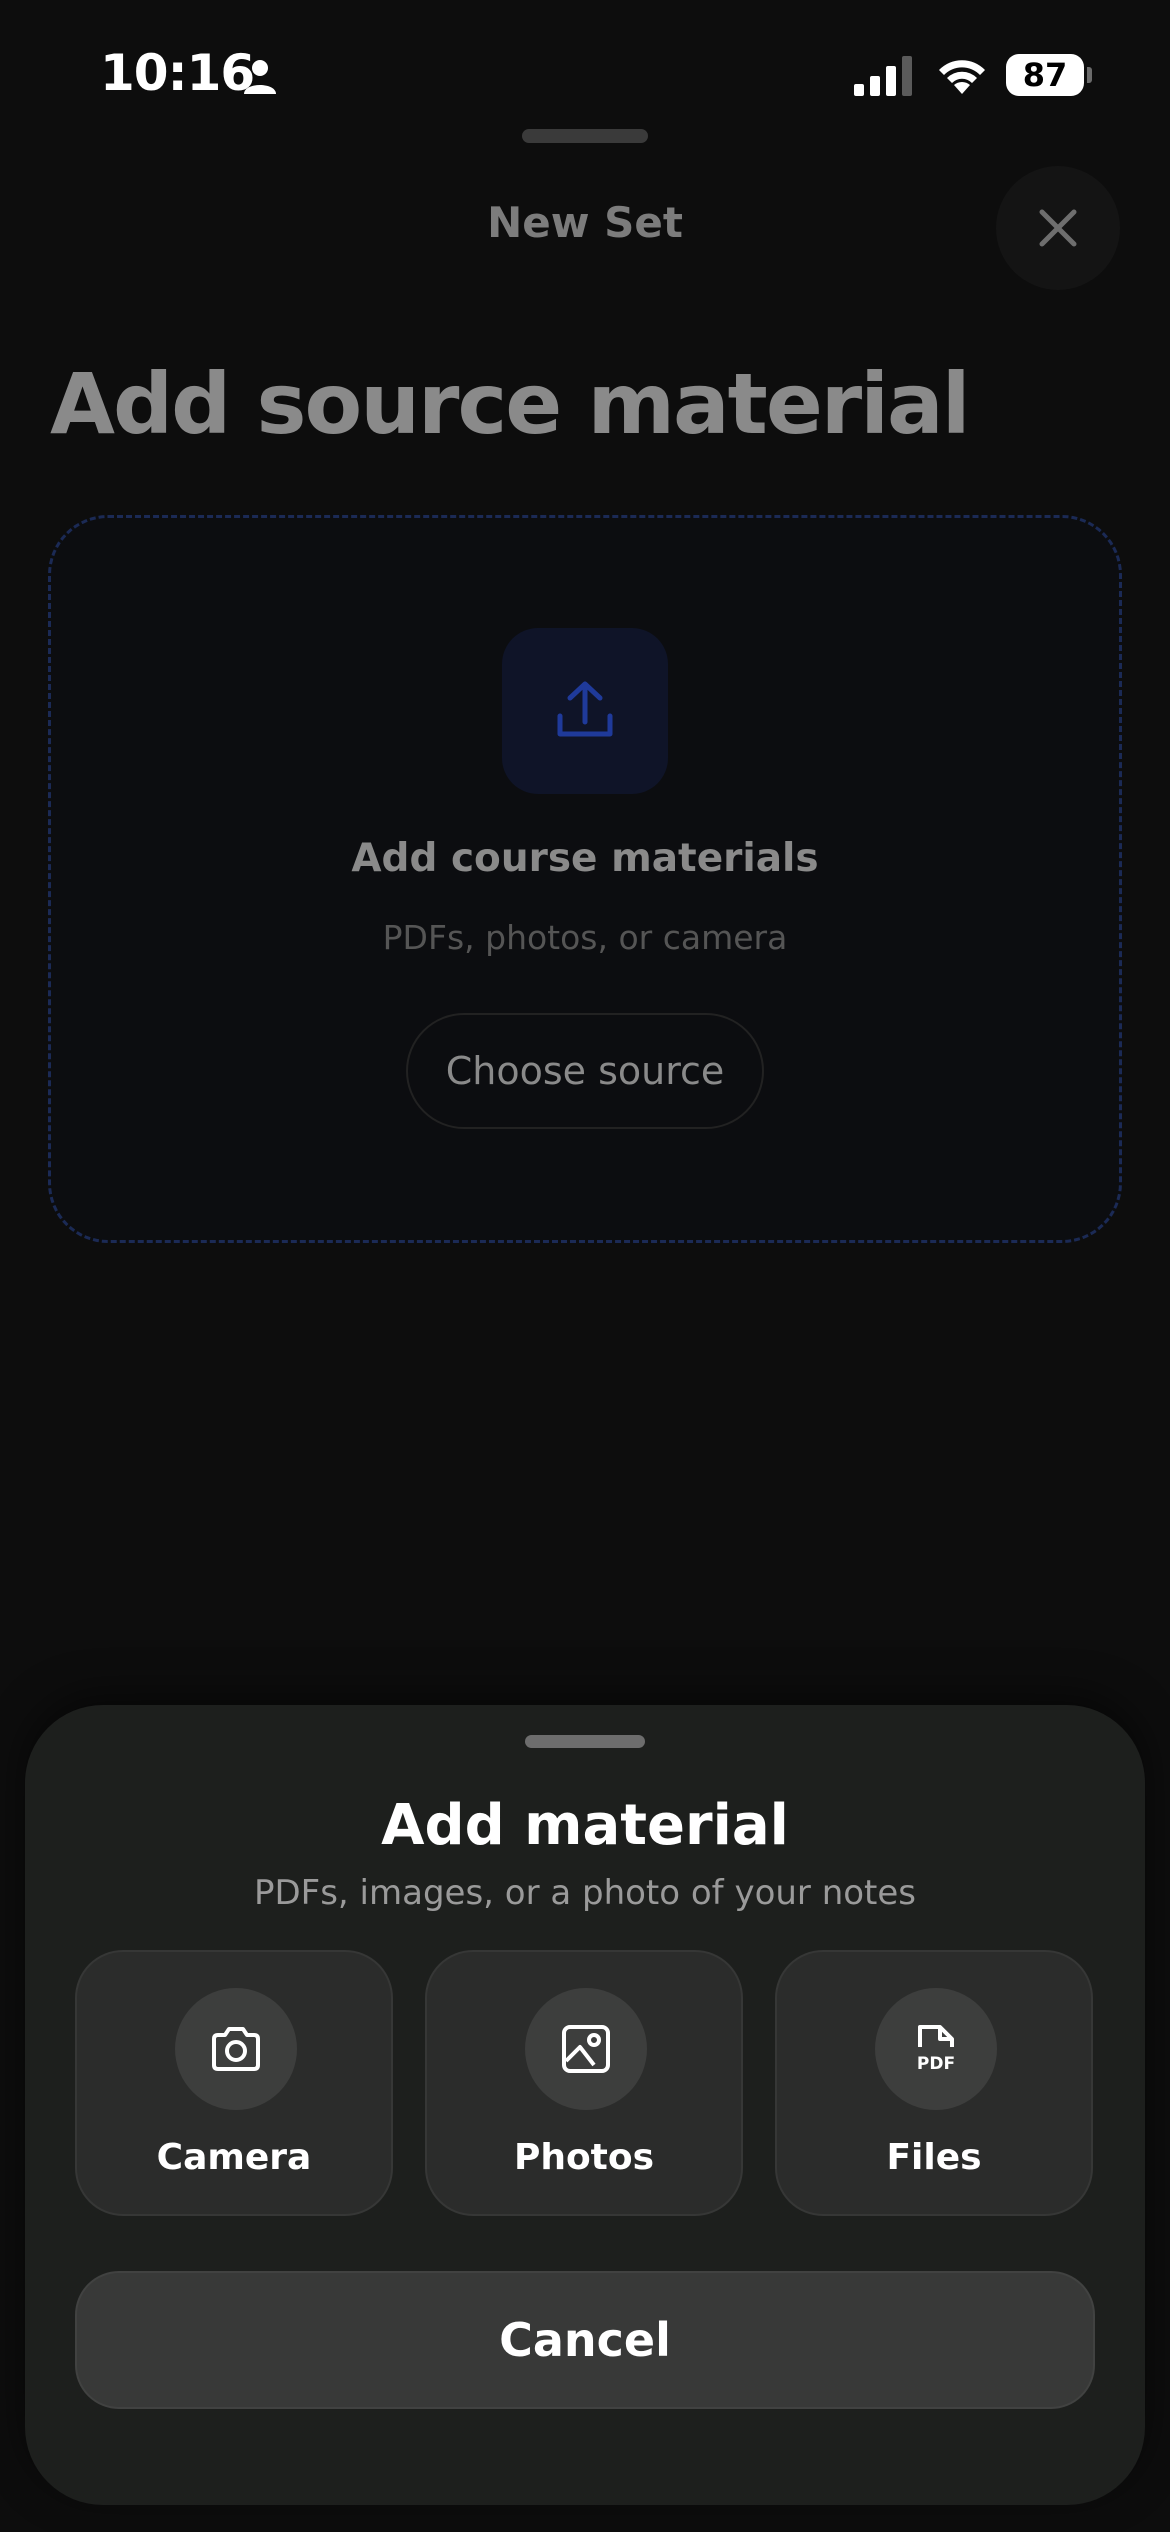  Describe the element at coordinates (584, 2157) in the screenshot. I see `photos-option-label: Photos` at that location.